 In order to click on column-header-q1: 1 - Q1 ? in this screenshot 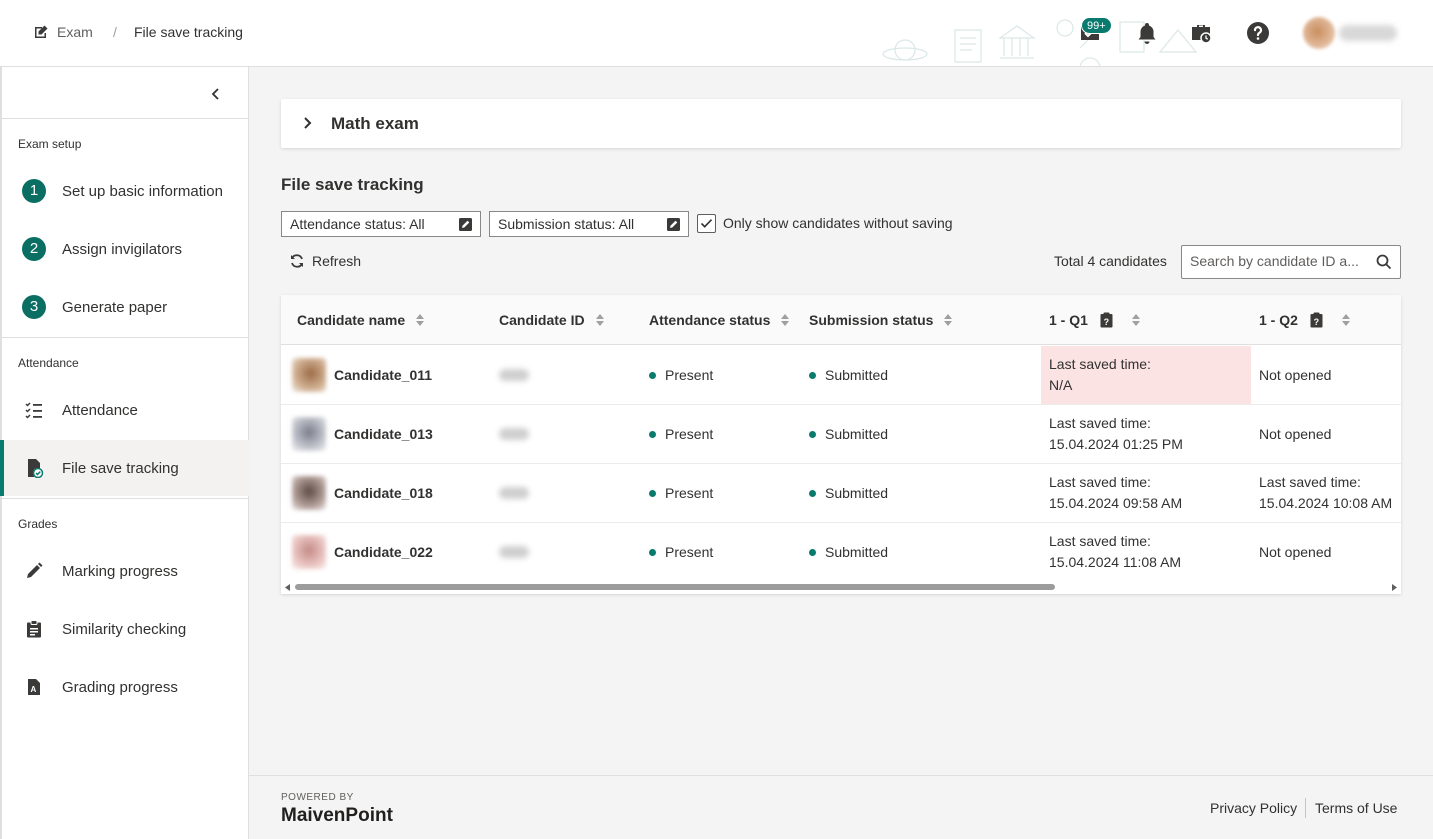, I will do `click(1095, 320)`.